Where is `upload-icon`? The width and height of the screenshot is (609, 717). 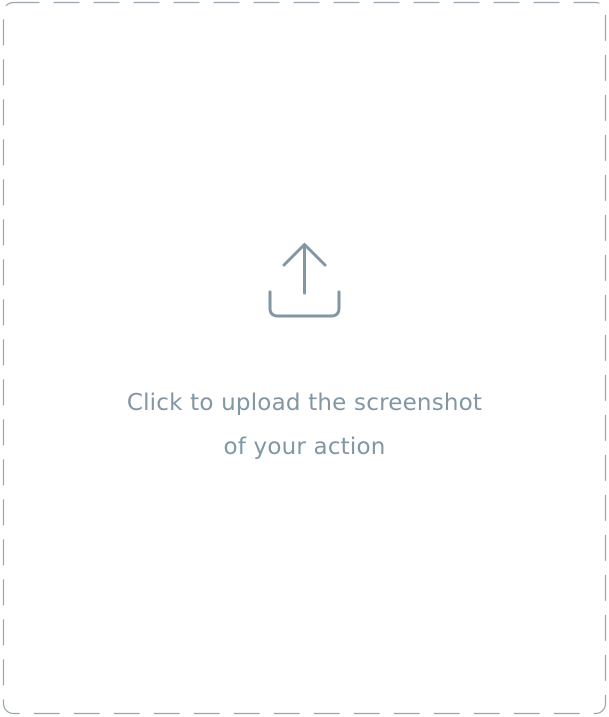
upload-icon is located at coordinates (304, 280).